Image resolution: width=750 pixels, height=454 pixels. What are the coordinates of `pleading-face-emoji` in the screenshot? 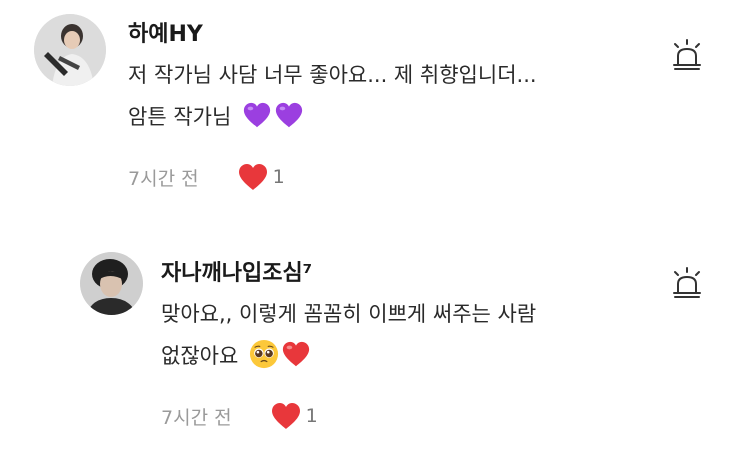 It's located at (264, 354).